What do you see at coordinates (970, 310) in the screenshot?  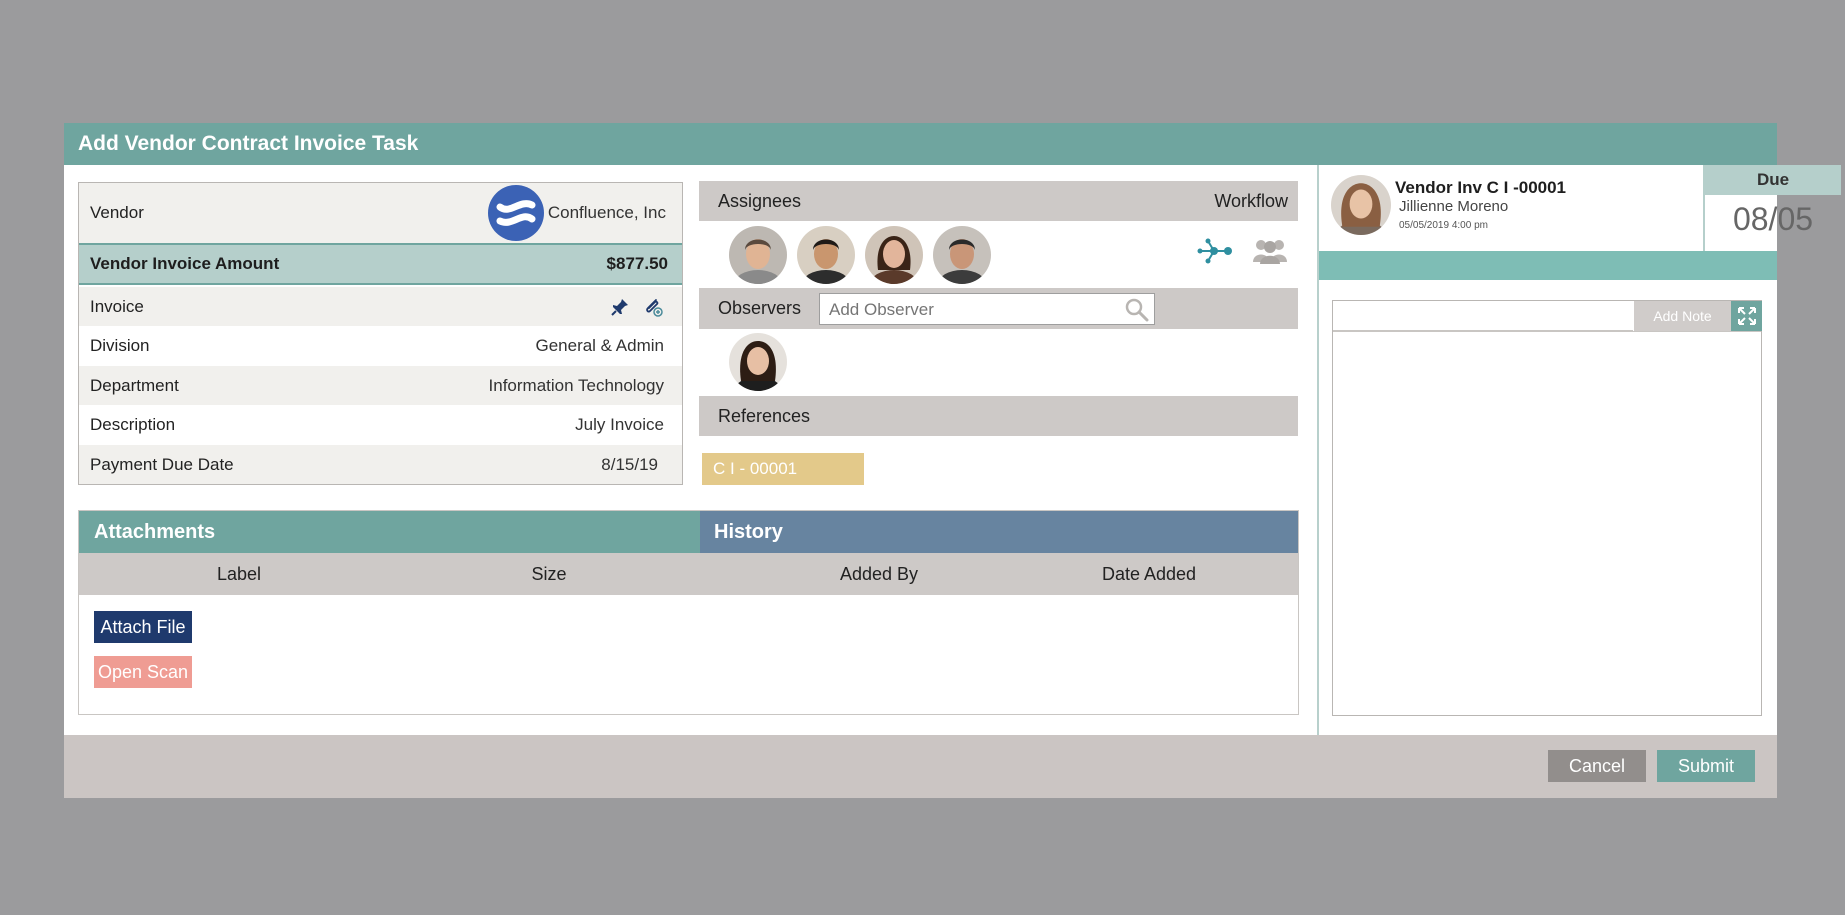 I see `add-observer-input` at bounding box center [970, 310].